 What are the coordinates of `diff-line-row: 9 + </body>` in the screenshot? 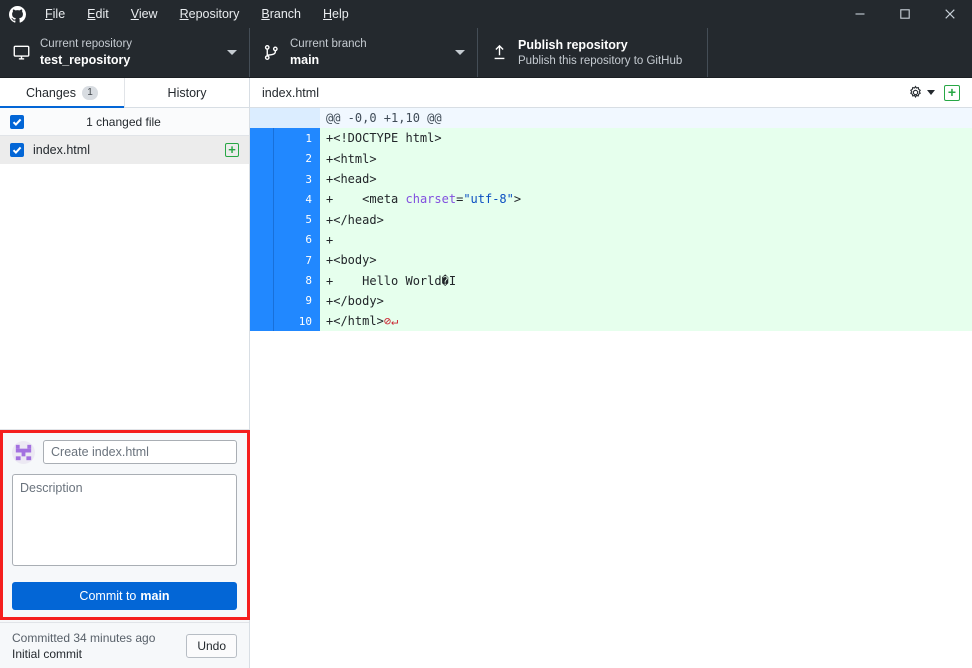 It's located at (611, 300).